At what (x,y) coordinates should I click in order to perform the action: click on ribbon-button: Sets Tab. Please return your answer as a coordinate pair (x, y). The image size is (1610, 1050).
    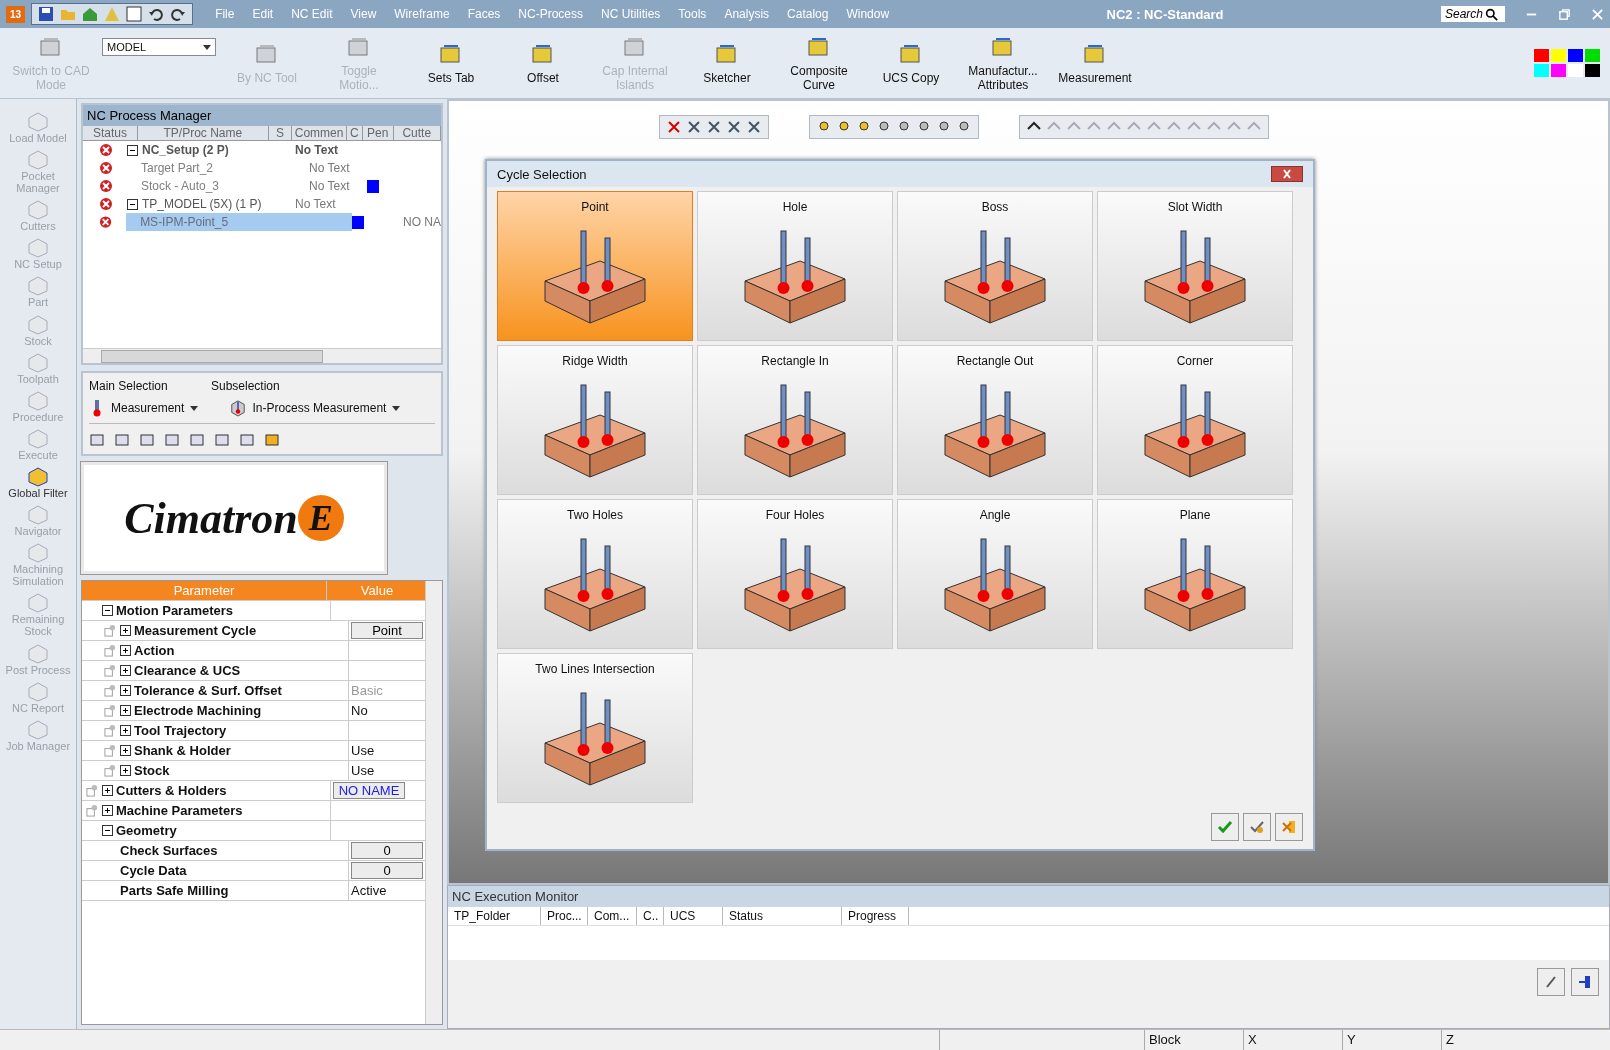
    Looking at the image, I should click on (451, 63).